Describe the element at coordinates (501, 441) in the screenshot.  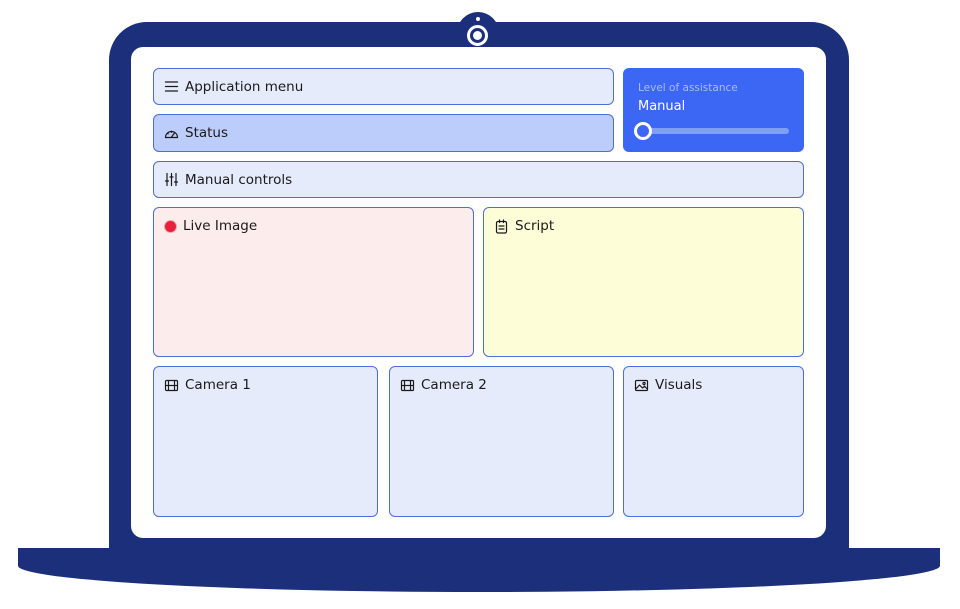
I see `camera-2-panel: Camera 2` at that location.